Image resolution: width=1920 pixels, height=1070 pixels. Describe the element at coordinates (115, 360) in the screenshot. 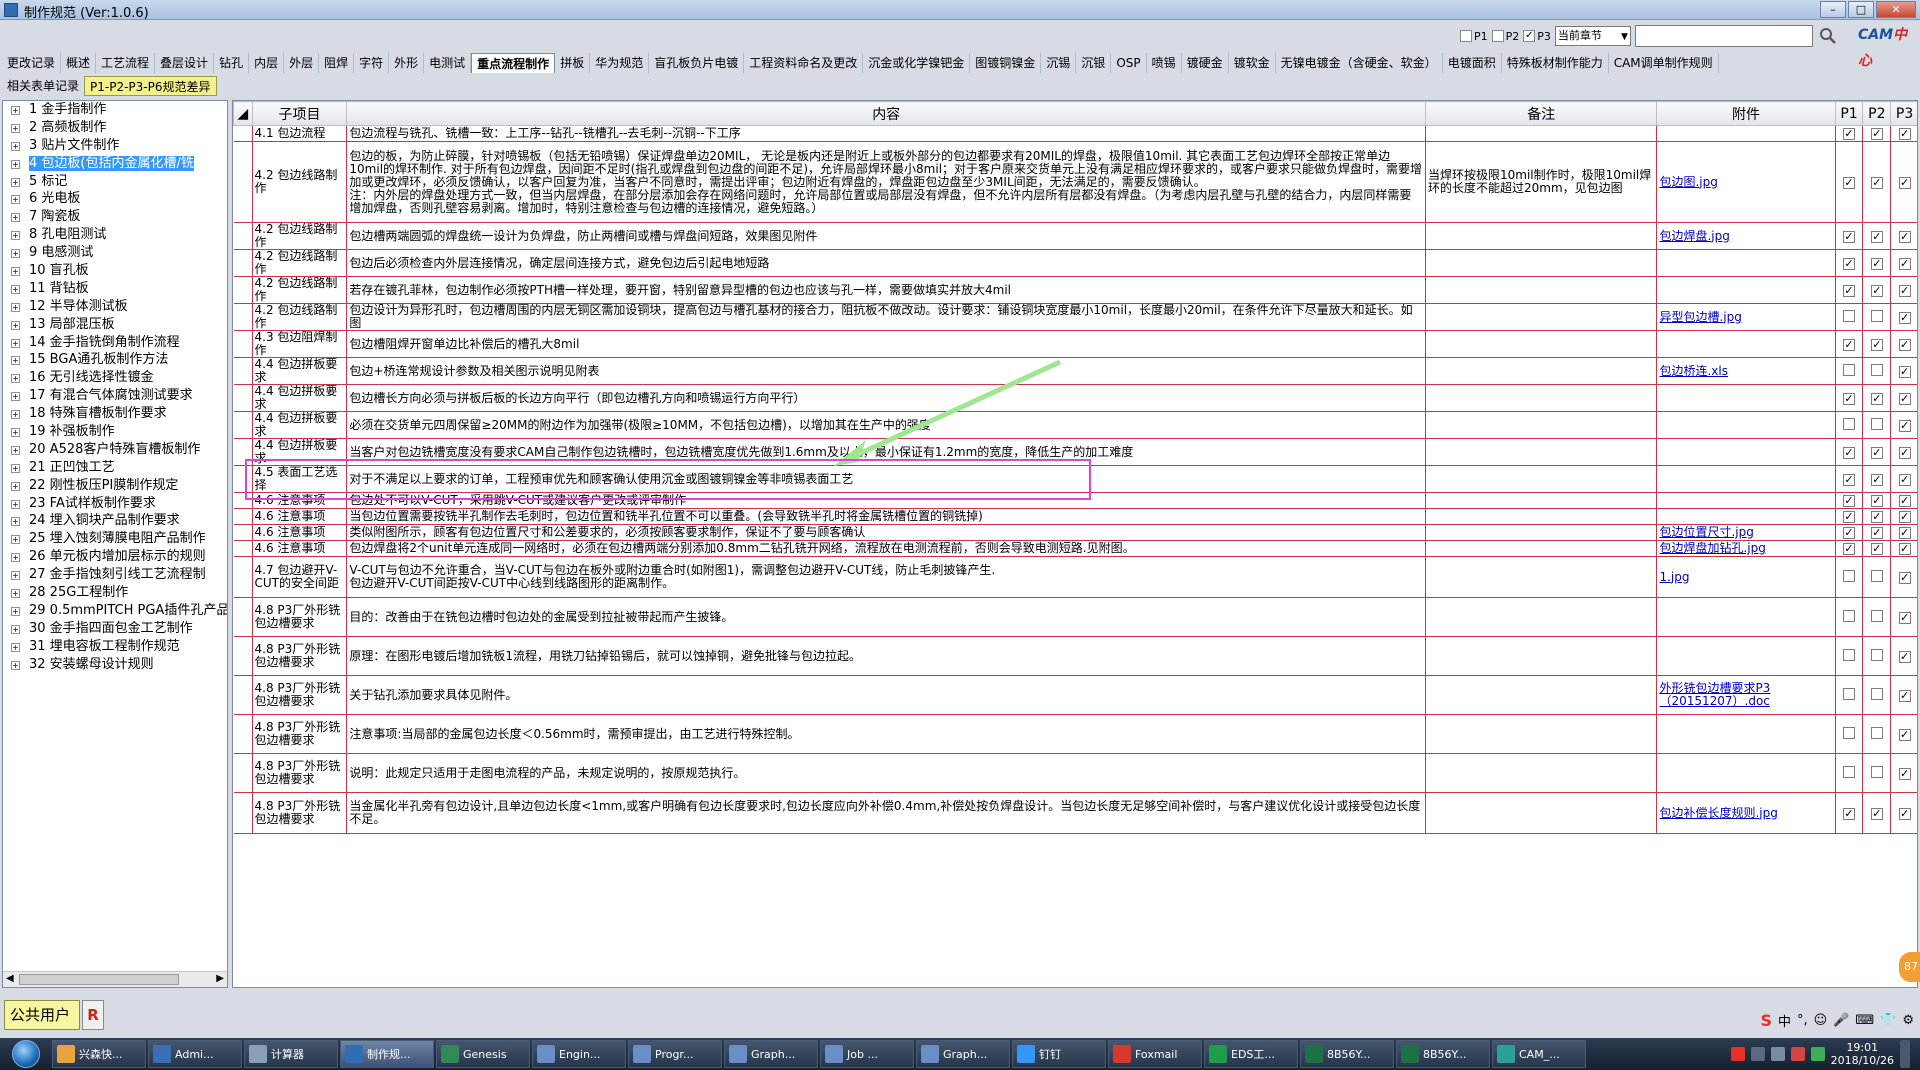

I see `tree-item: +15 BGA通孔板制作方法` at that location.